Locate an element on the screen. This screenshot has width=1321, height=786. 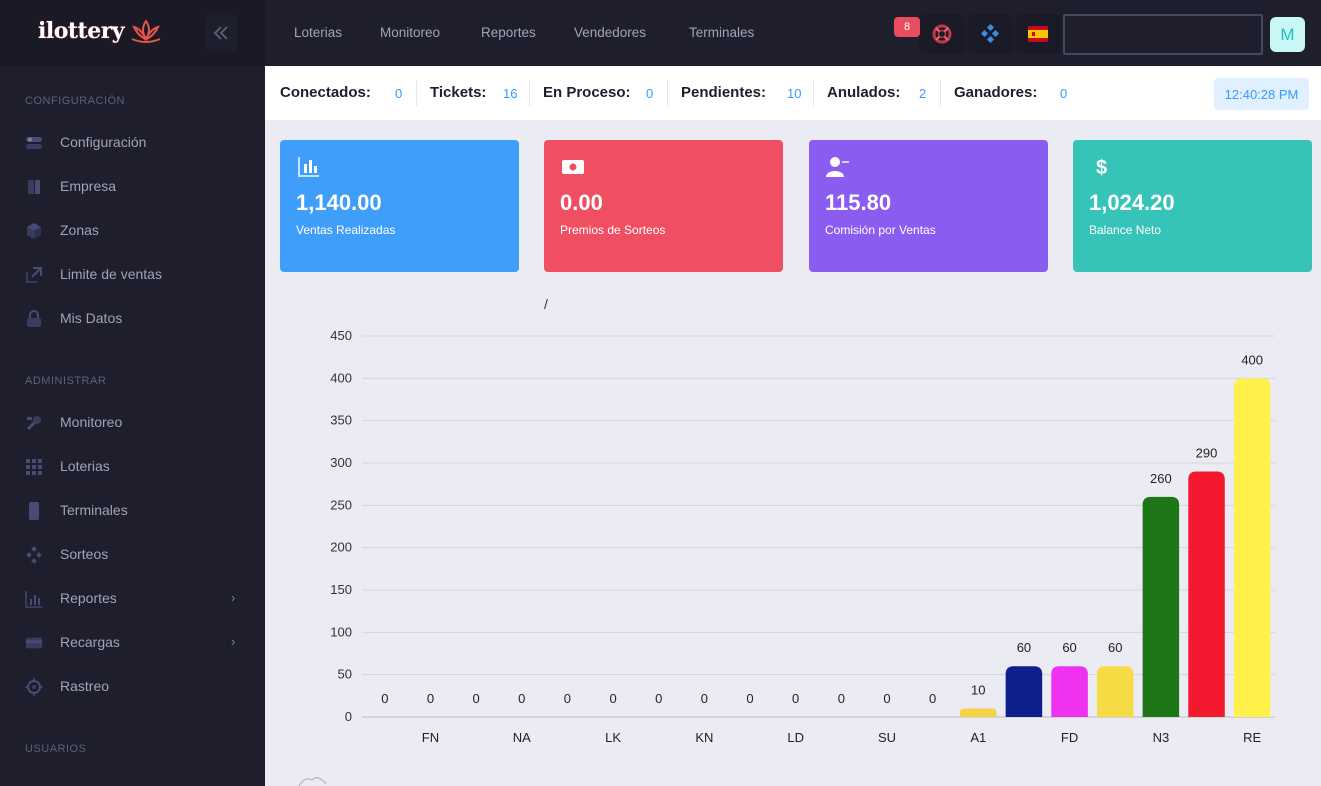
y-tick-label: 450 is located at coordinates (341, 335).